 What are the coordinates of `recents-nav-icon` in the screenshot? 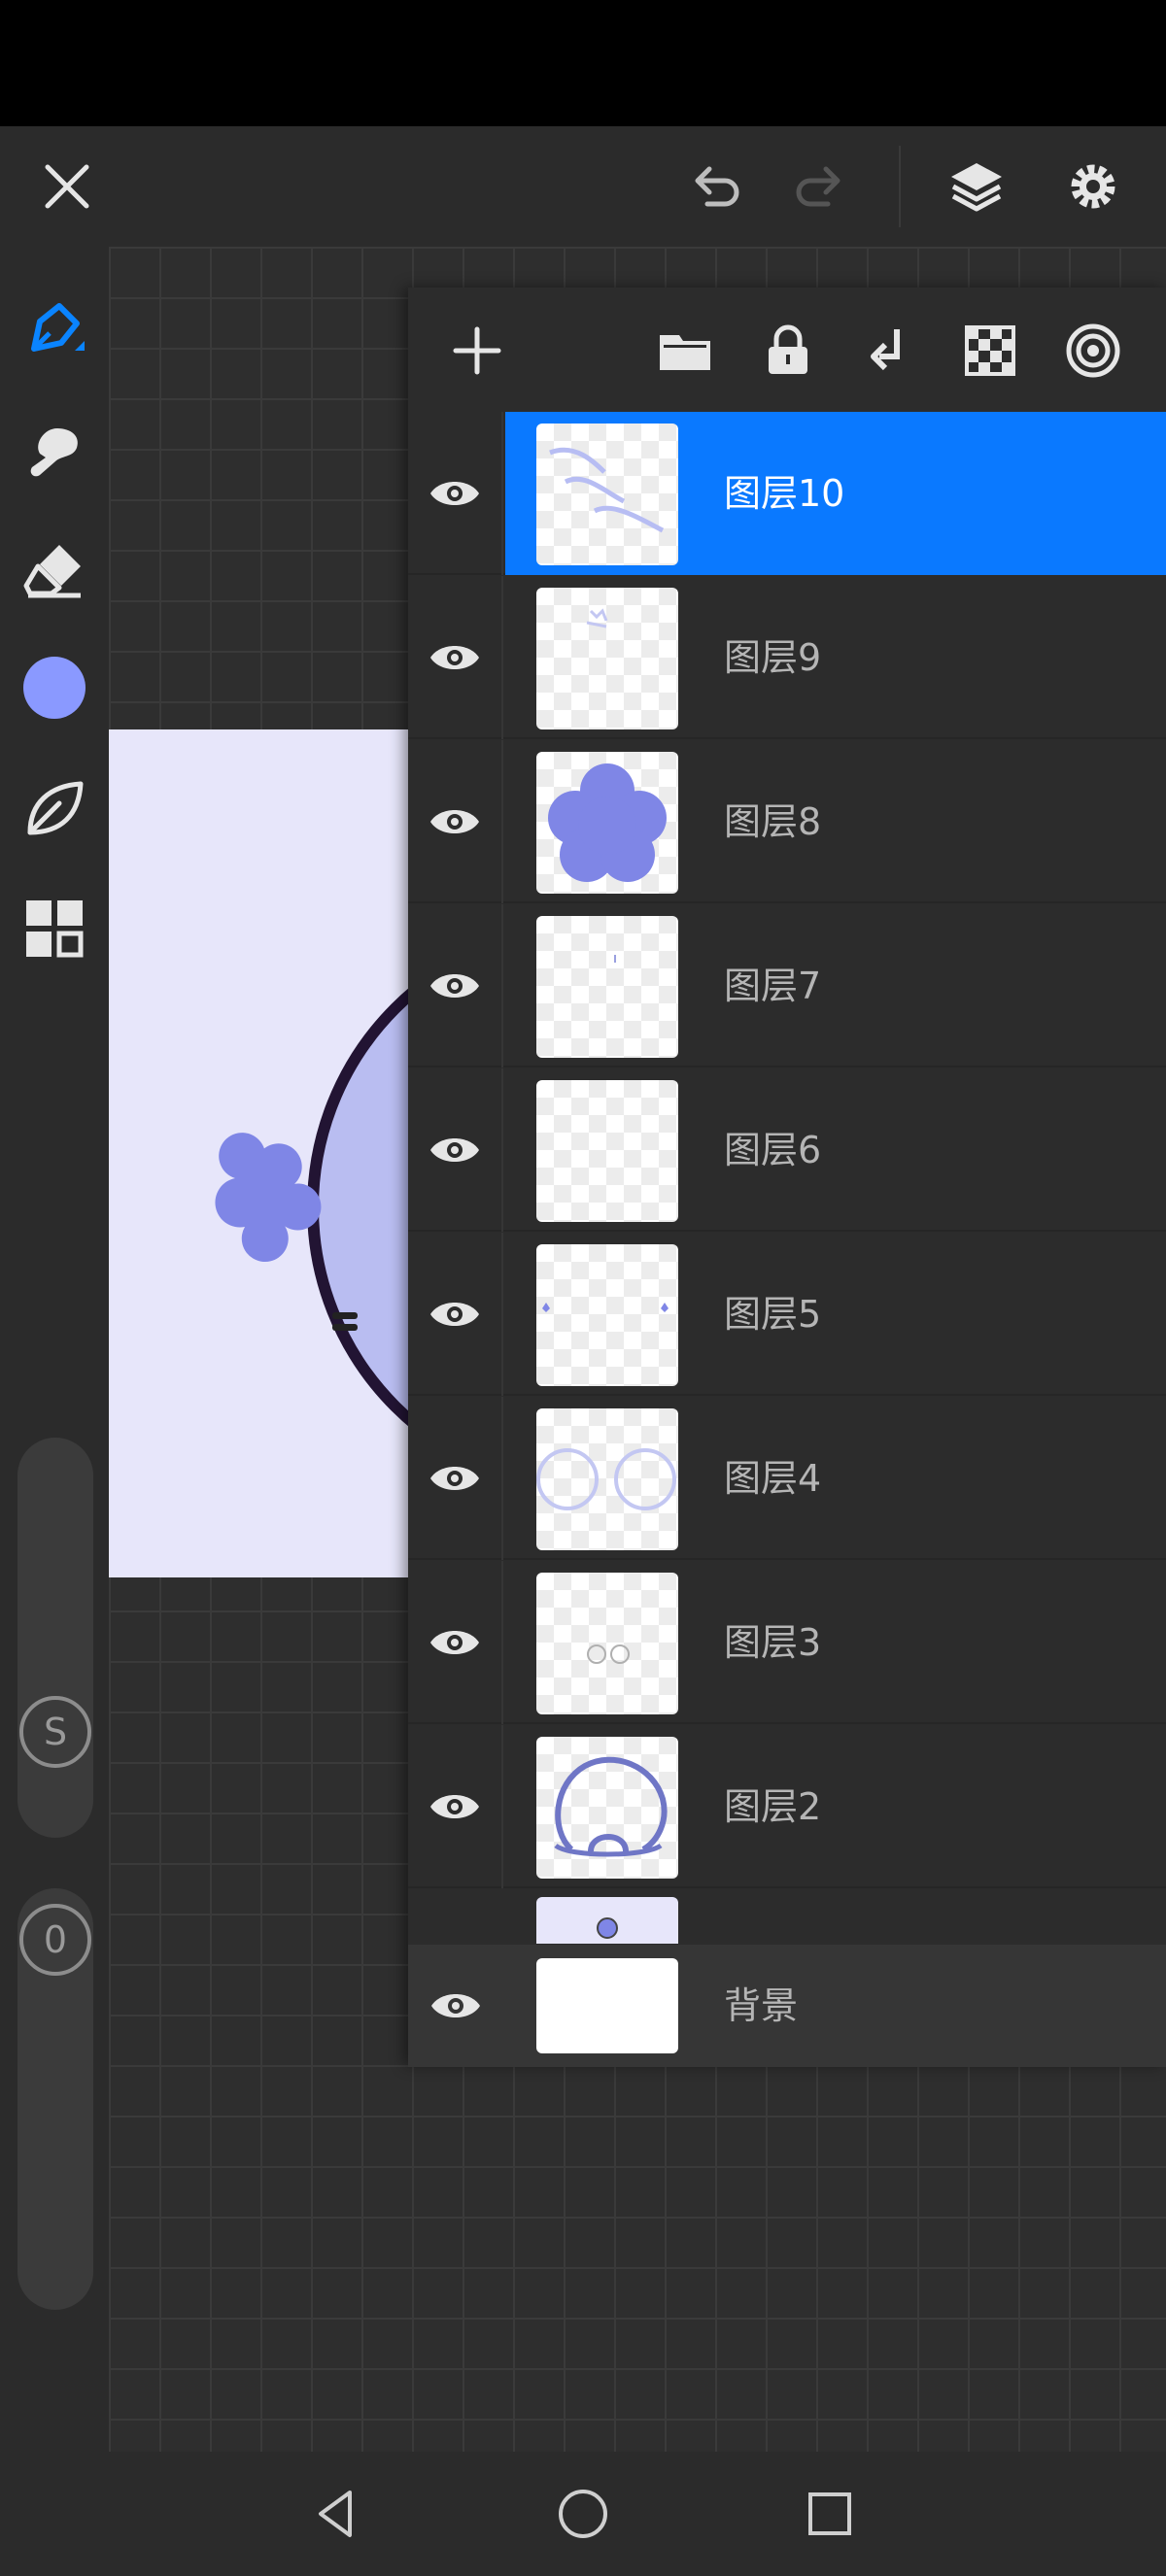 It's located at (830, 2514).